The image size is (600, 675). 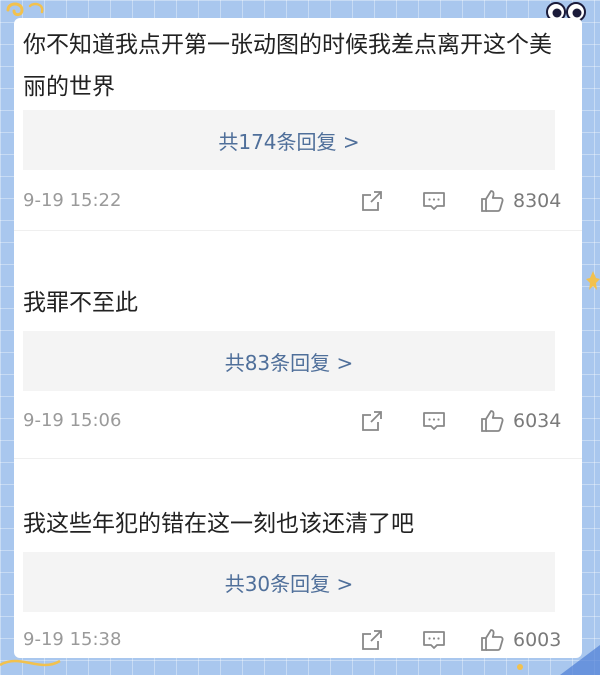 I want to click on comment-timestamp: 9-19 15:06, so click(x=72, y=420).